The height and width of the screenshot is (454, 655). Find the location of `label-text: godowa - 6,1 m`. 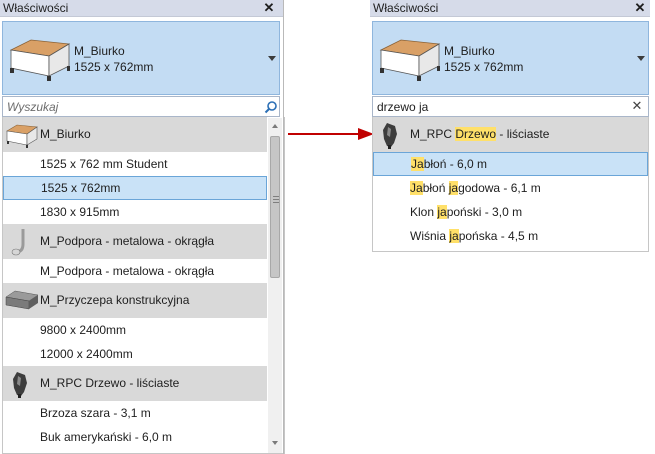

label-text: godowa - 6,1 m is located at coordinates (499, 188).